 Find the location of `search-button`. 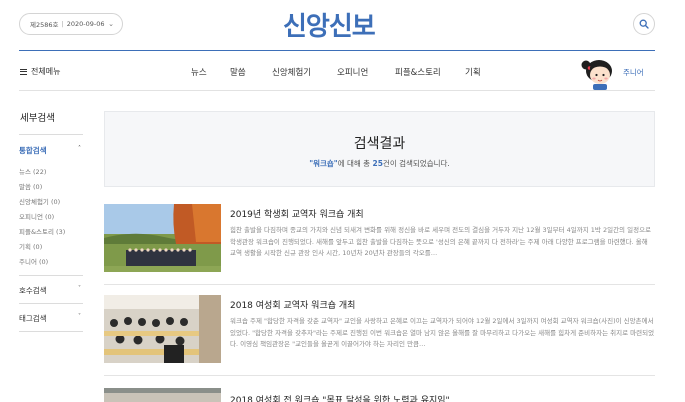

search-button is located at coordinates (644, 24).